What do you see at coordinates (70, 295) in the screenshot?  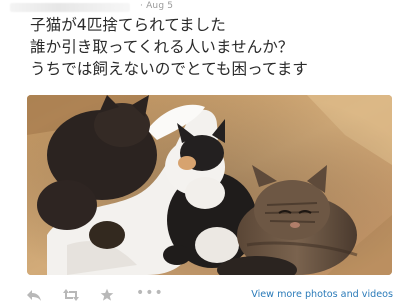 I see `retweet-icon` at bounding box center [70, 295].